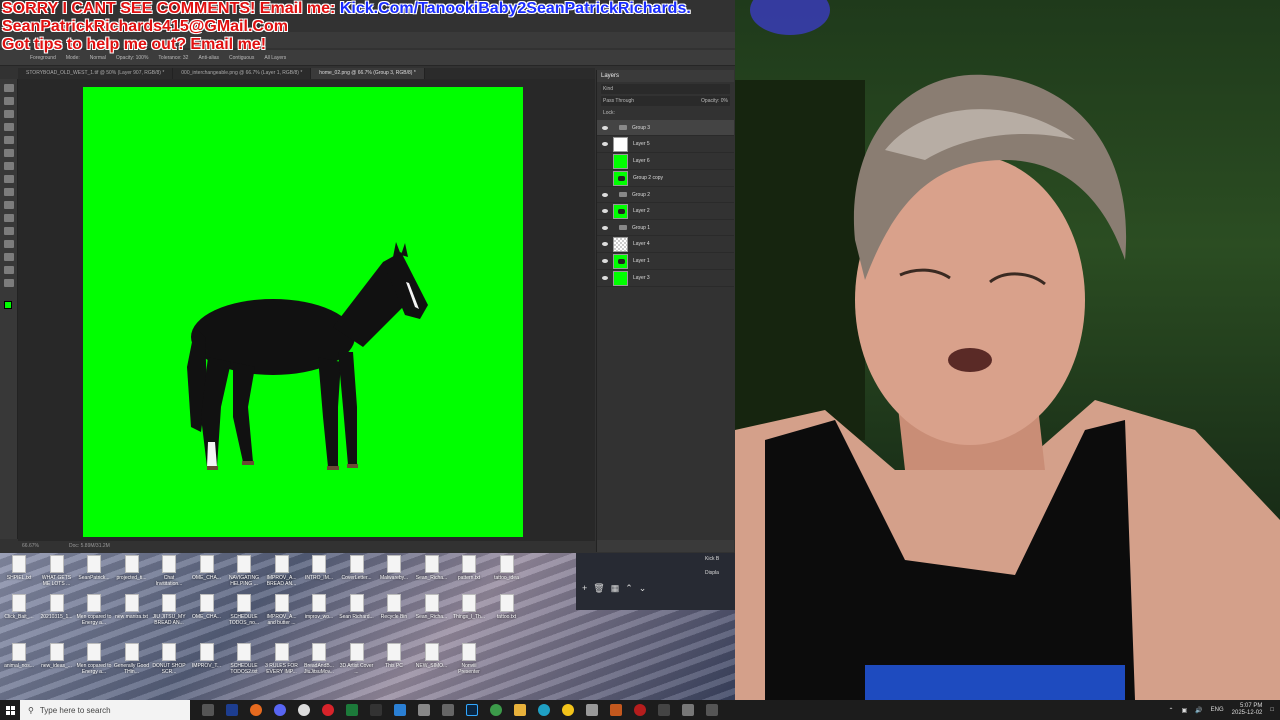 This screenshot has width=1280, height=720. Describe the element at coordinates (8, 231) in the screenshot. I see `type-tool-icon` at that location.